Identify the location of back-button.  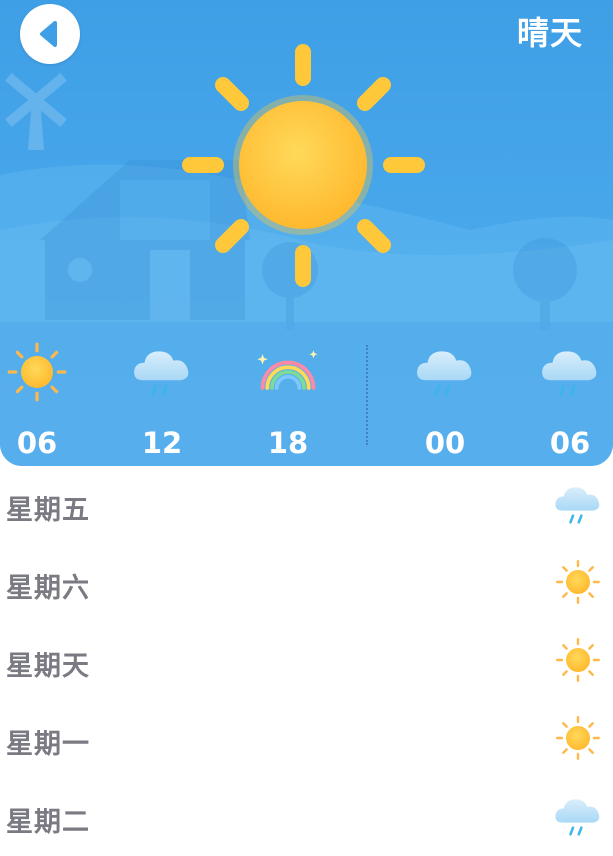
(50, 34).